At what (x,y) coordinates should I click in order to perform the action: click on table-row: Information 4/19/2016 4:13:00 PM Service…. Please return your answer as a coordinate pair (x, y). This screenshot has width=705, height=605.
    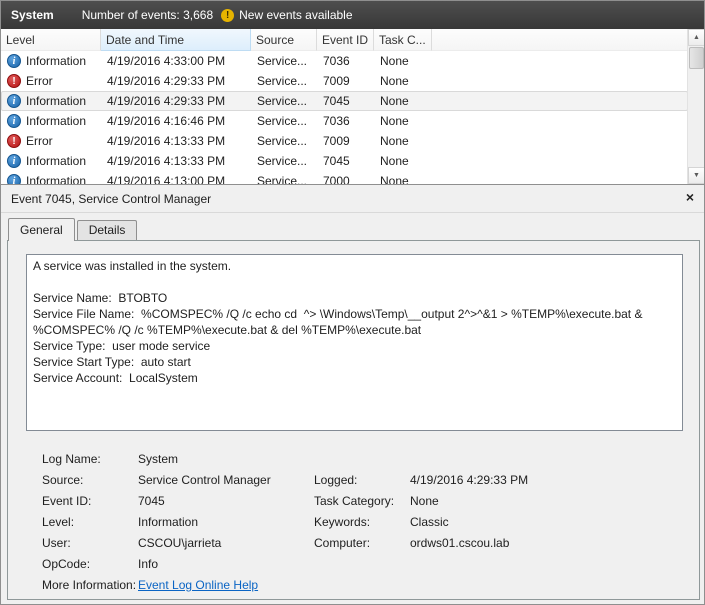
    Looking at the image, I should click on (344, 177).